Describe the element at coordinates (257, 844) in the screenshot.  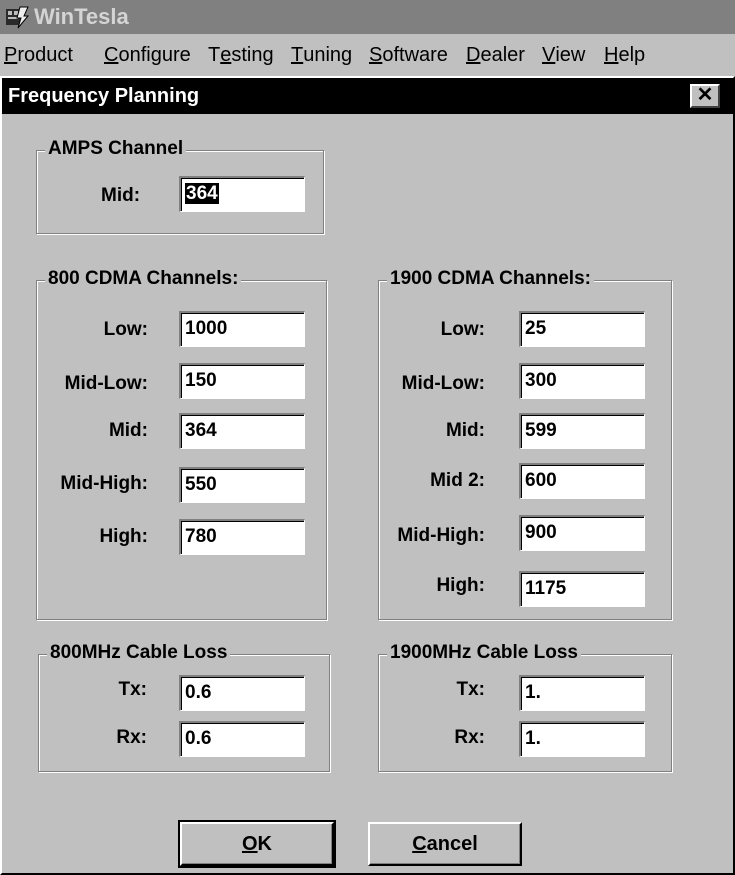
I see `ok-button: OK` at that location.